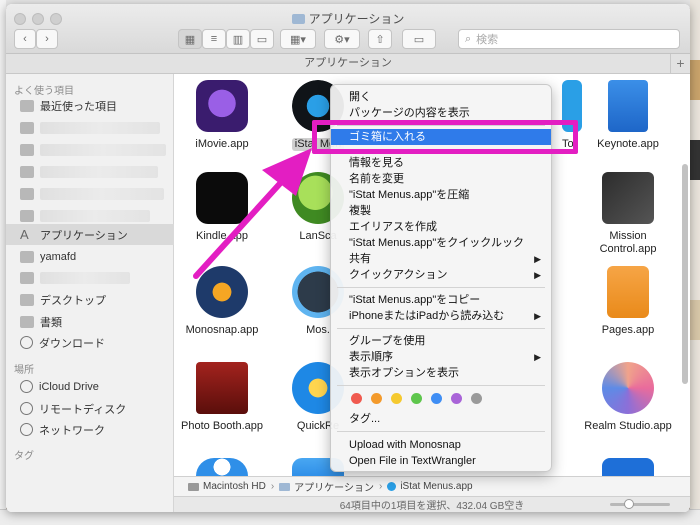 This screenshot has height=525, width=700. Describe the element at coordinates (240, 227) in the screenshot. I see `annotation-arrow-shaft` at that location.